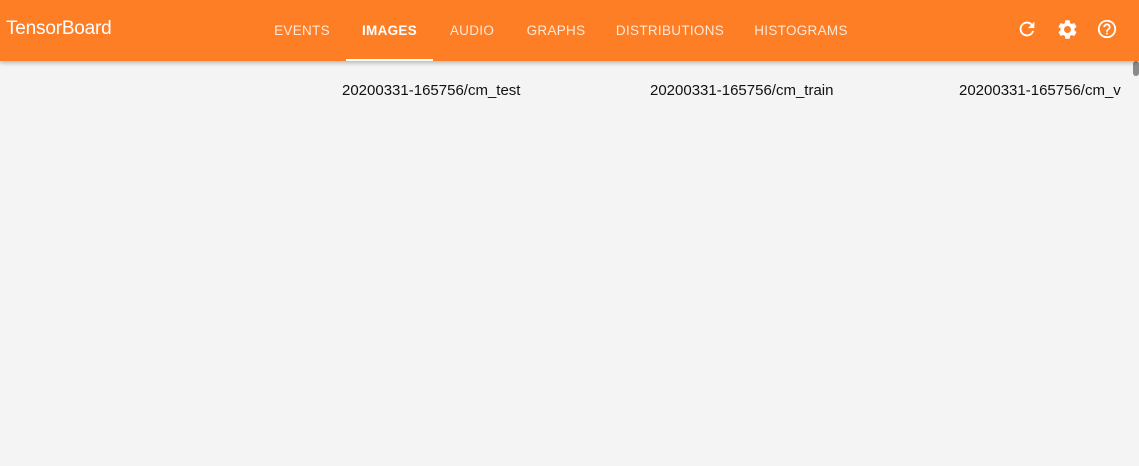 This screenshot has height=466, width=1139. I want to click on tab-label: DISTRIBUTIONS, so click(670, 30).